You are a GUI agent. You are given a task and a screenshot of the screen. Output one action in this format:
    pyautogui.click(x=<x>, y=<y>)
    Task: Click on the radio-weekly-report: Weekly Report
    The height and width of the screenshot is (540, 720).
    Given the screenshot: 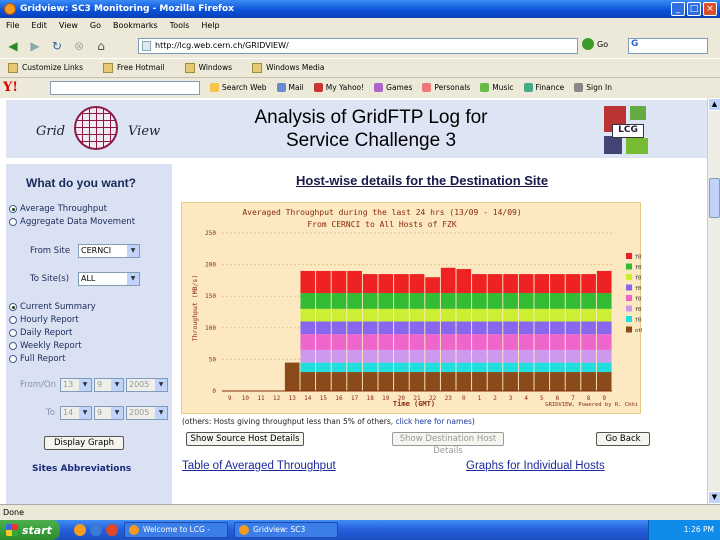 What is the action you would take?
    pyautogui.click(x=45, y=346)
    